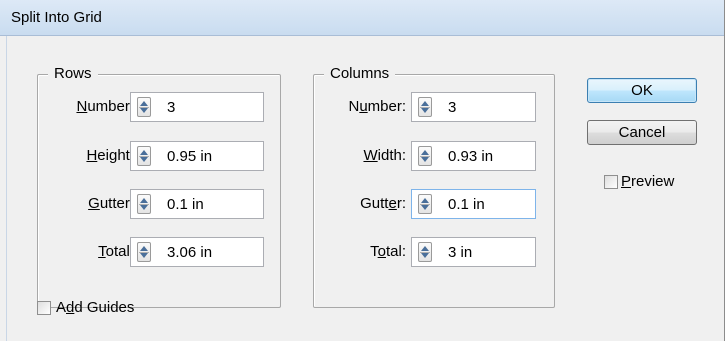  I want to click on preview-checkbox, so click(611, 182).